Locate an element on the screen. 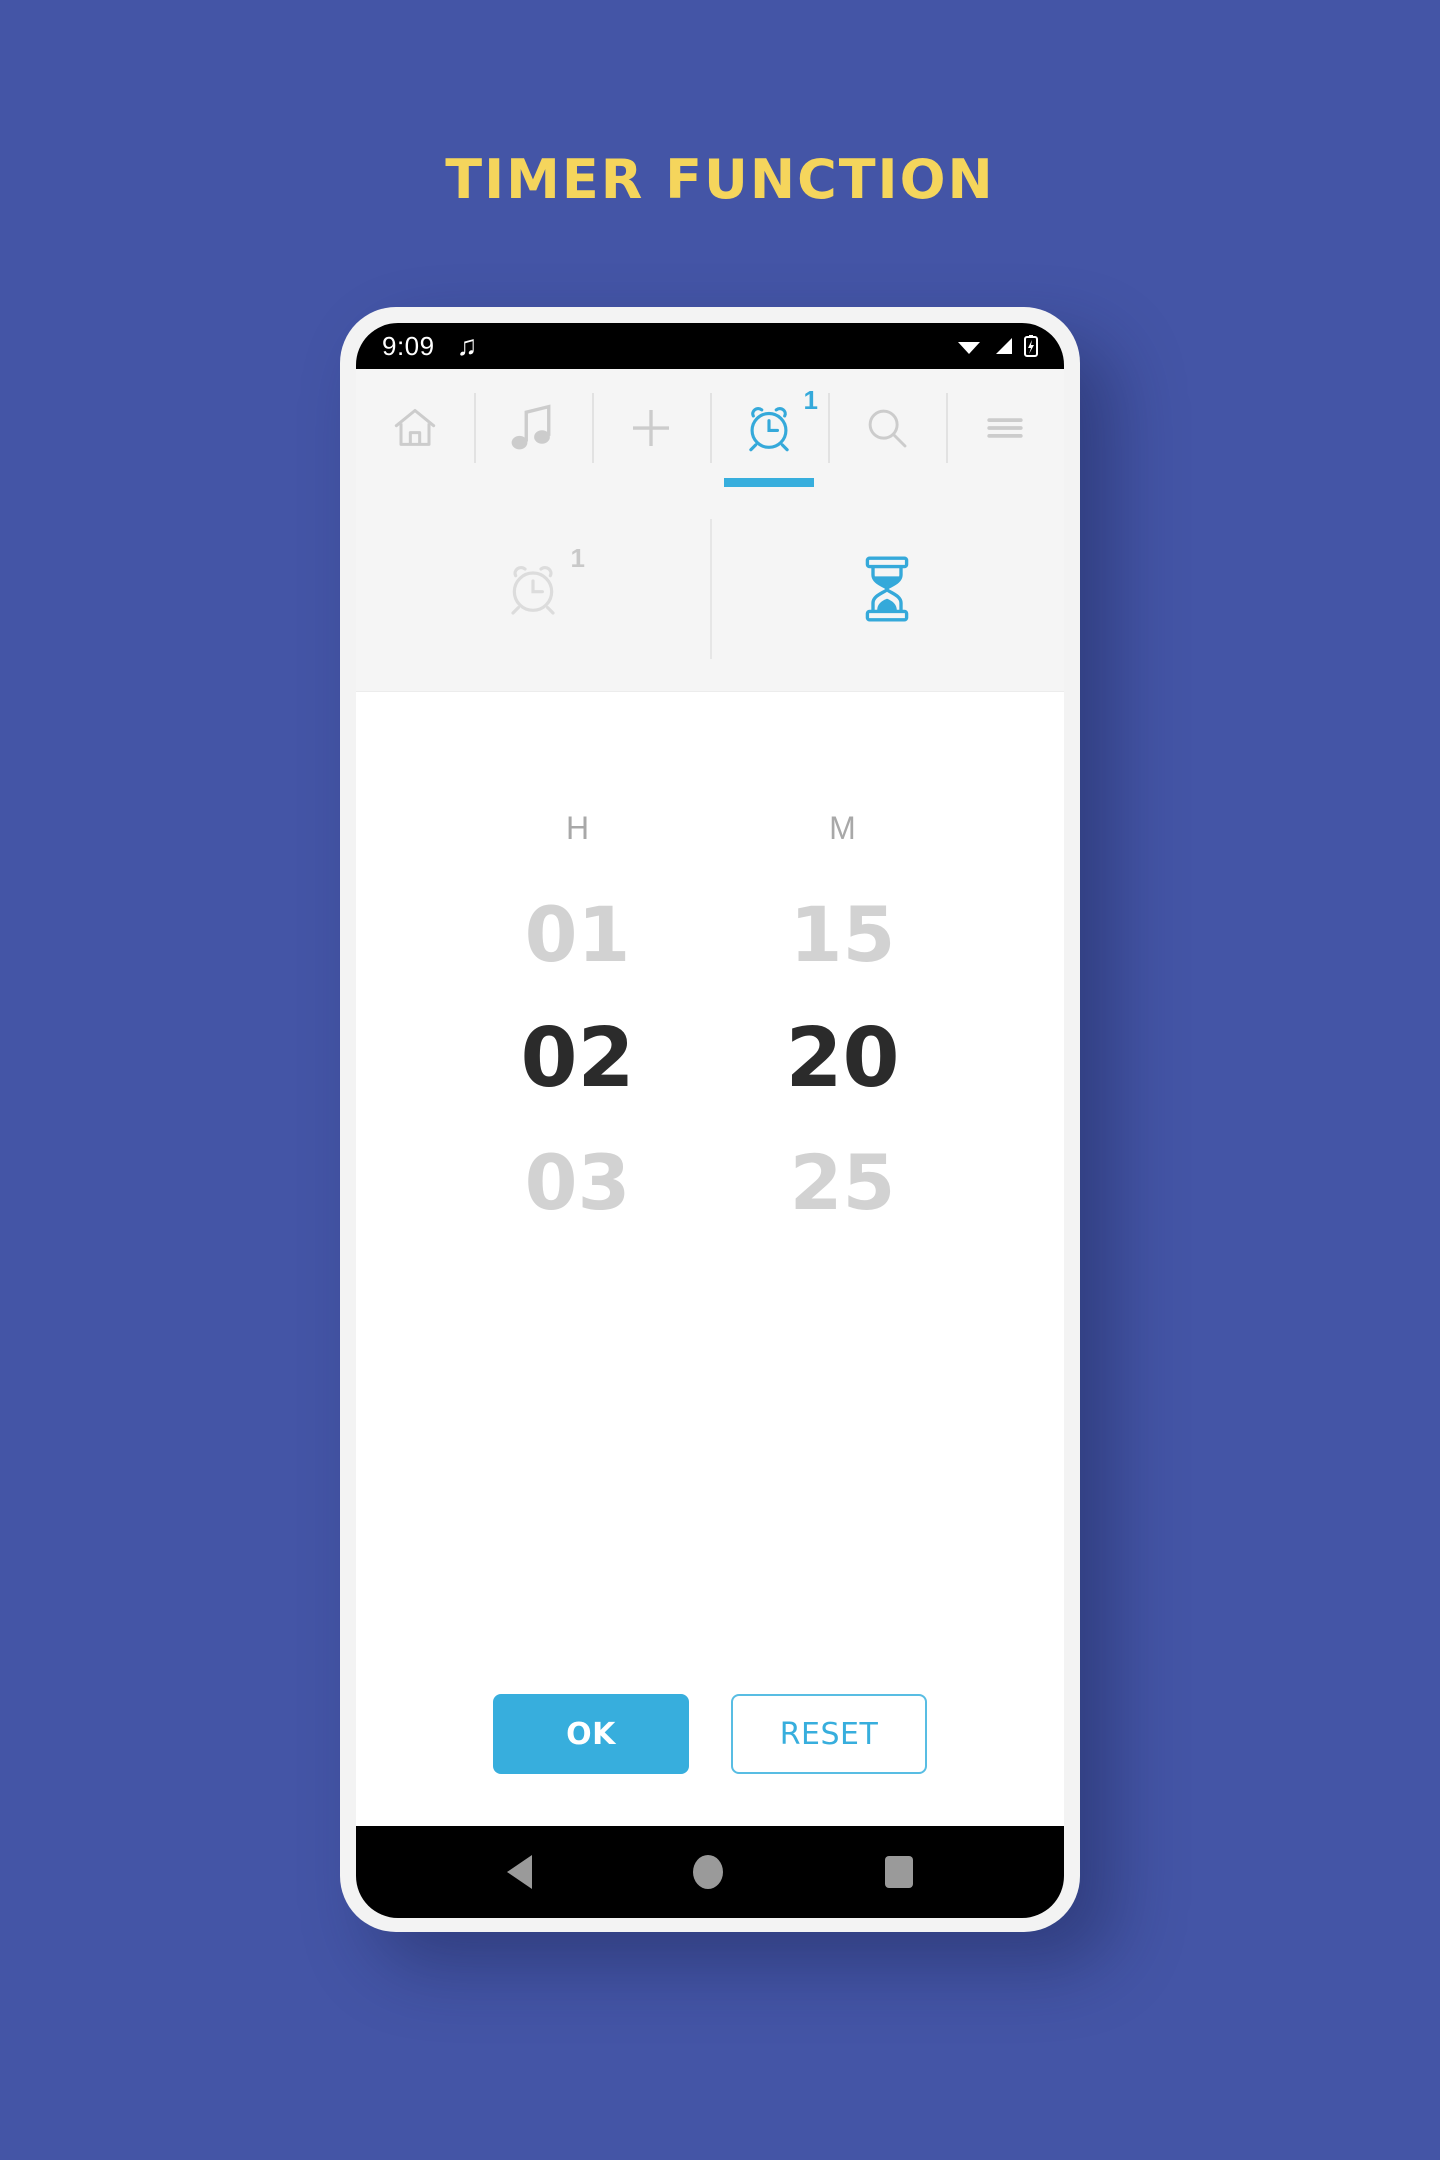 The image size is (1440, 2160). hourglass-icon is located at coordinates (887, 589).